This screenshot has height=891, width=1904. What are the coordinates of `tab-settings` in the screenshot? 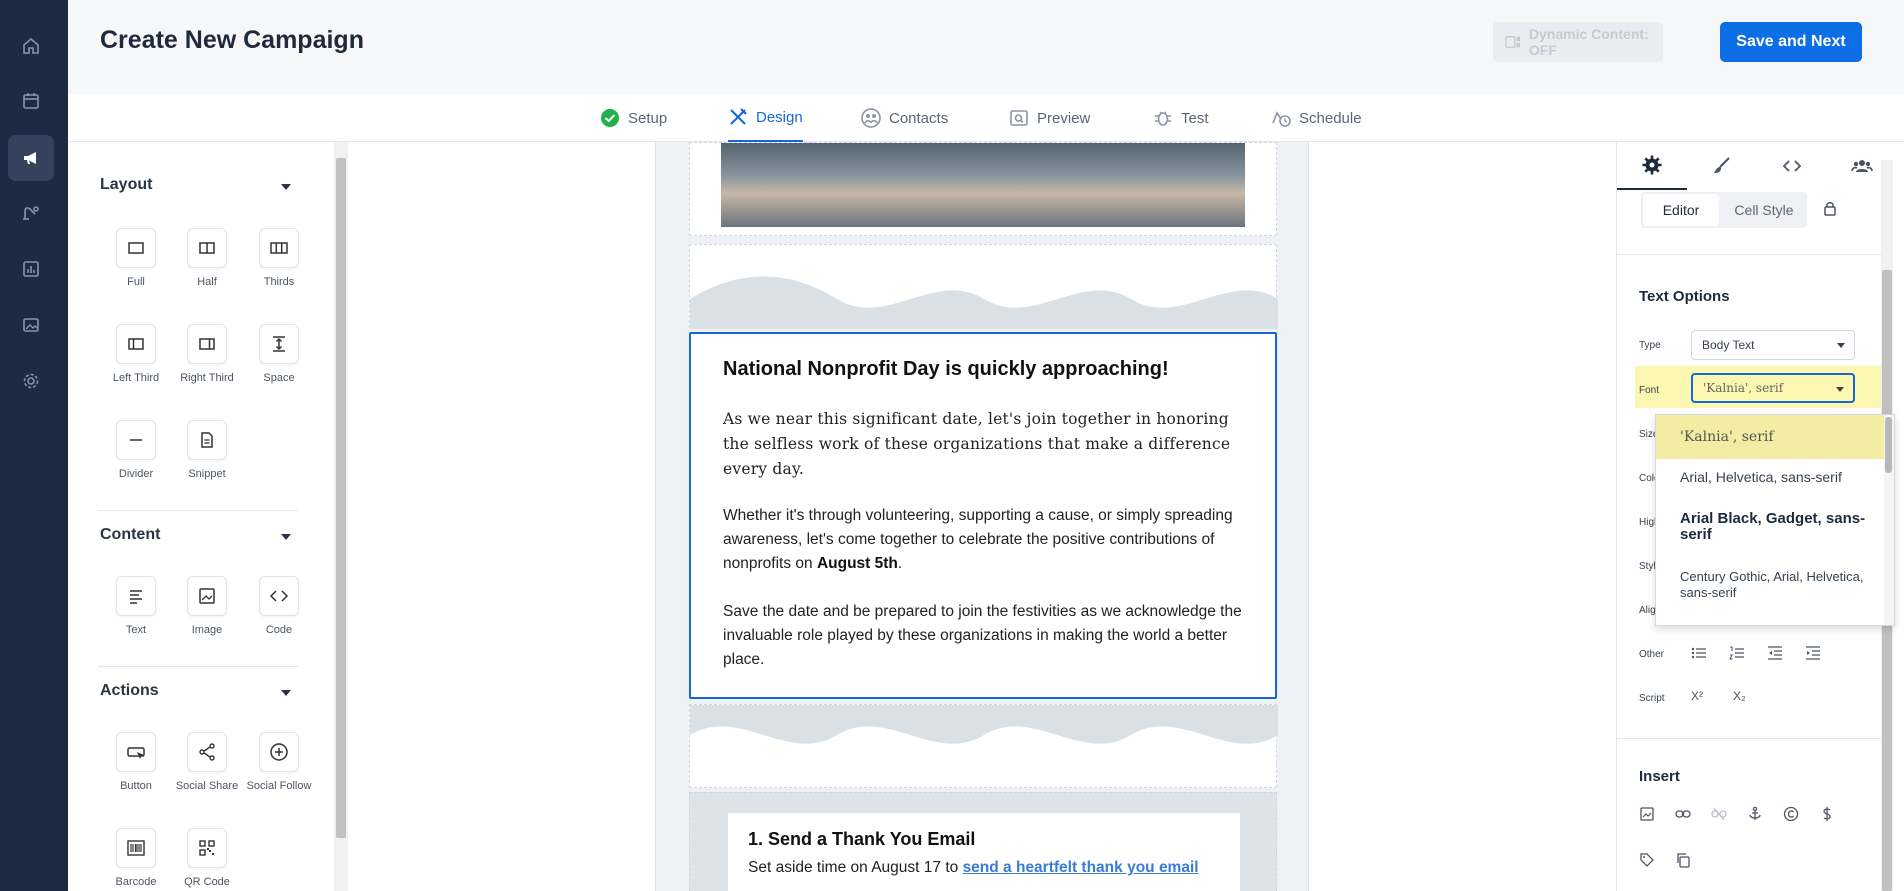 It's located at (1652, 166).